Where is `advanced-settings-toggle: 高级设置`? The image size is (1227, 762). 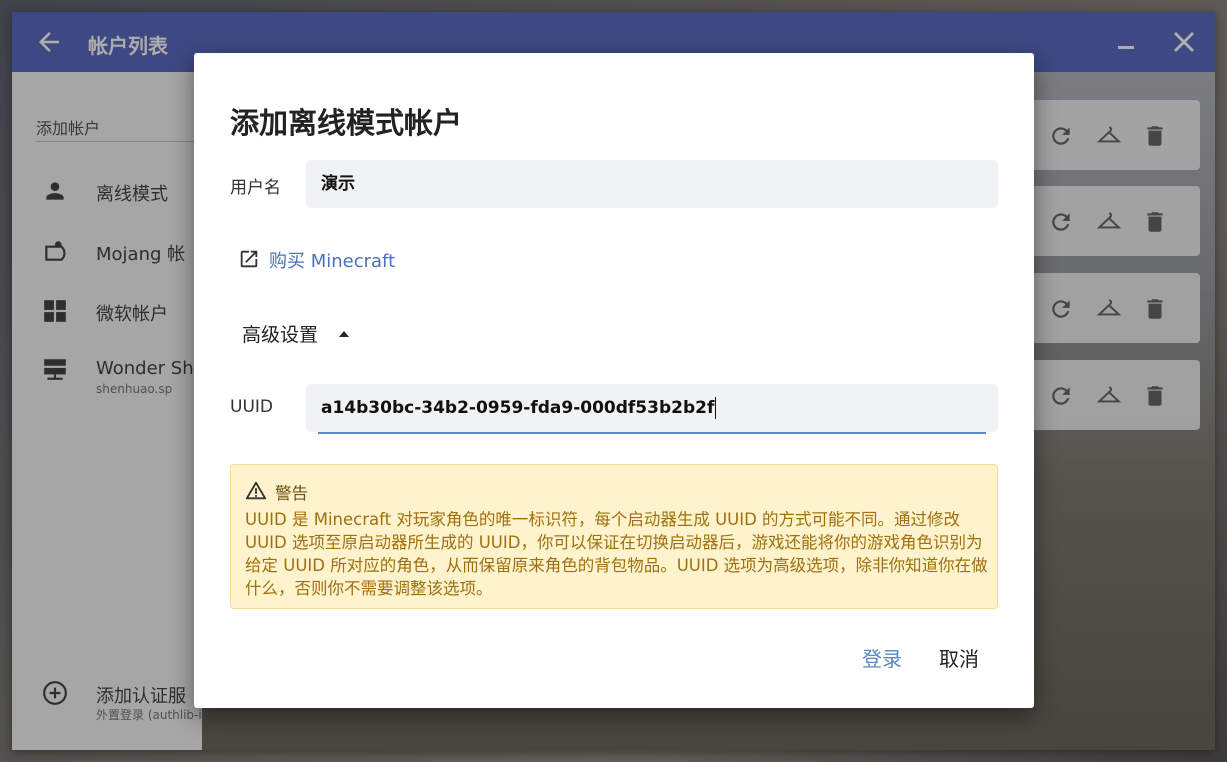
advanced-settings-toggle: 高级设置 is located at coordinates (317, 334).